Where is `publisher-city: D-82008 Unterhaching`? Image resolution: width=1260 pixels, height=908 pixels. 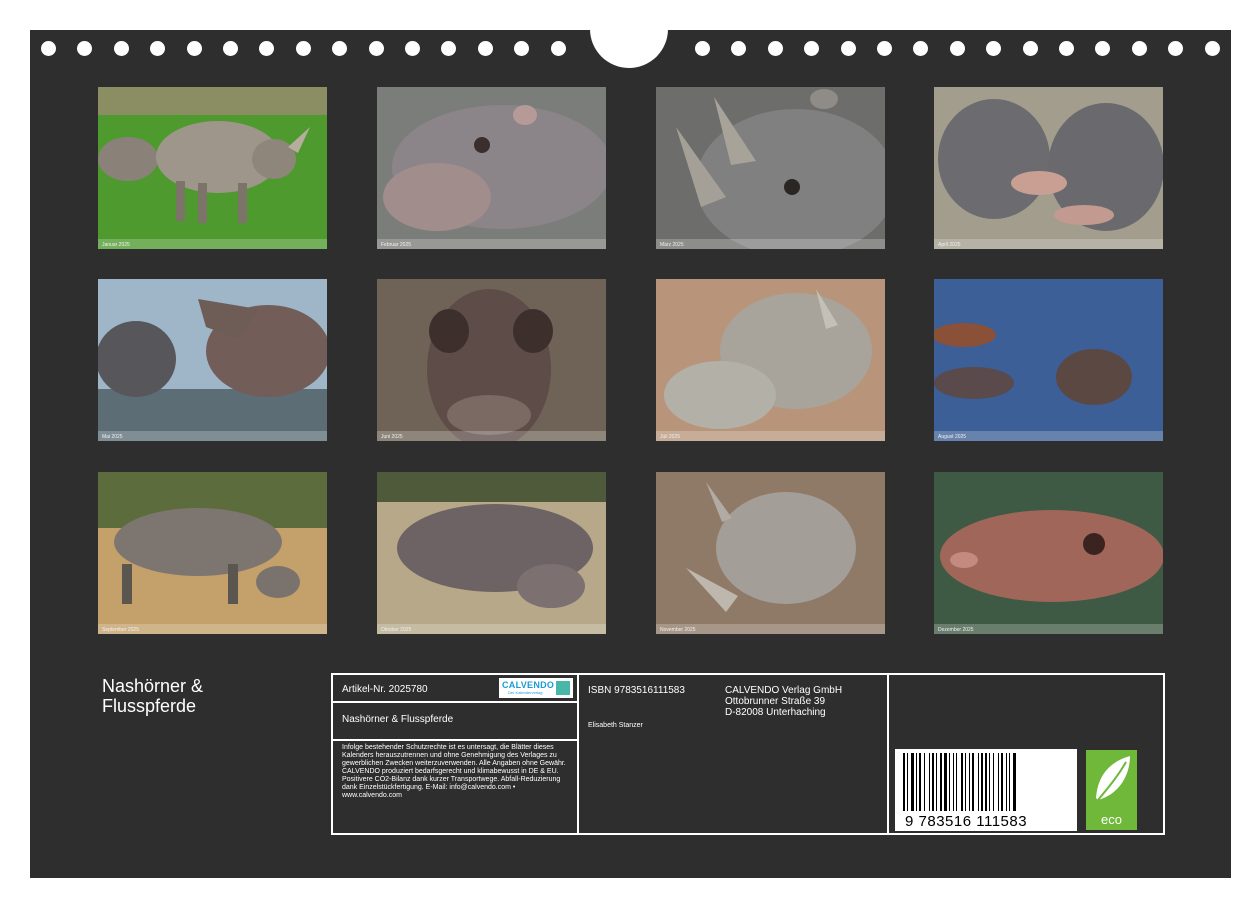 publisher-city: D-82008 Unterhaching is located at coordinates (775, 712).